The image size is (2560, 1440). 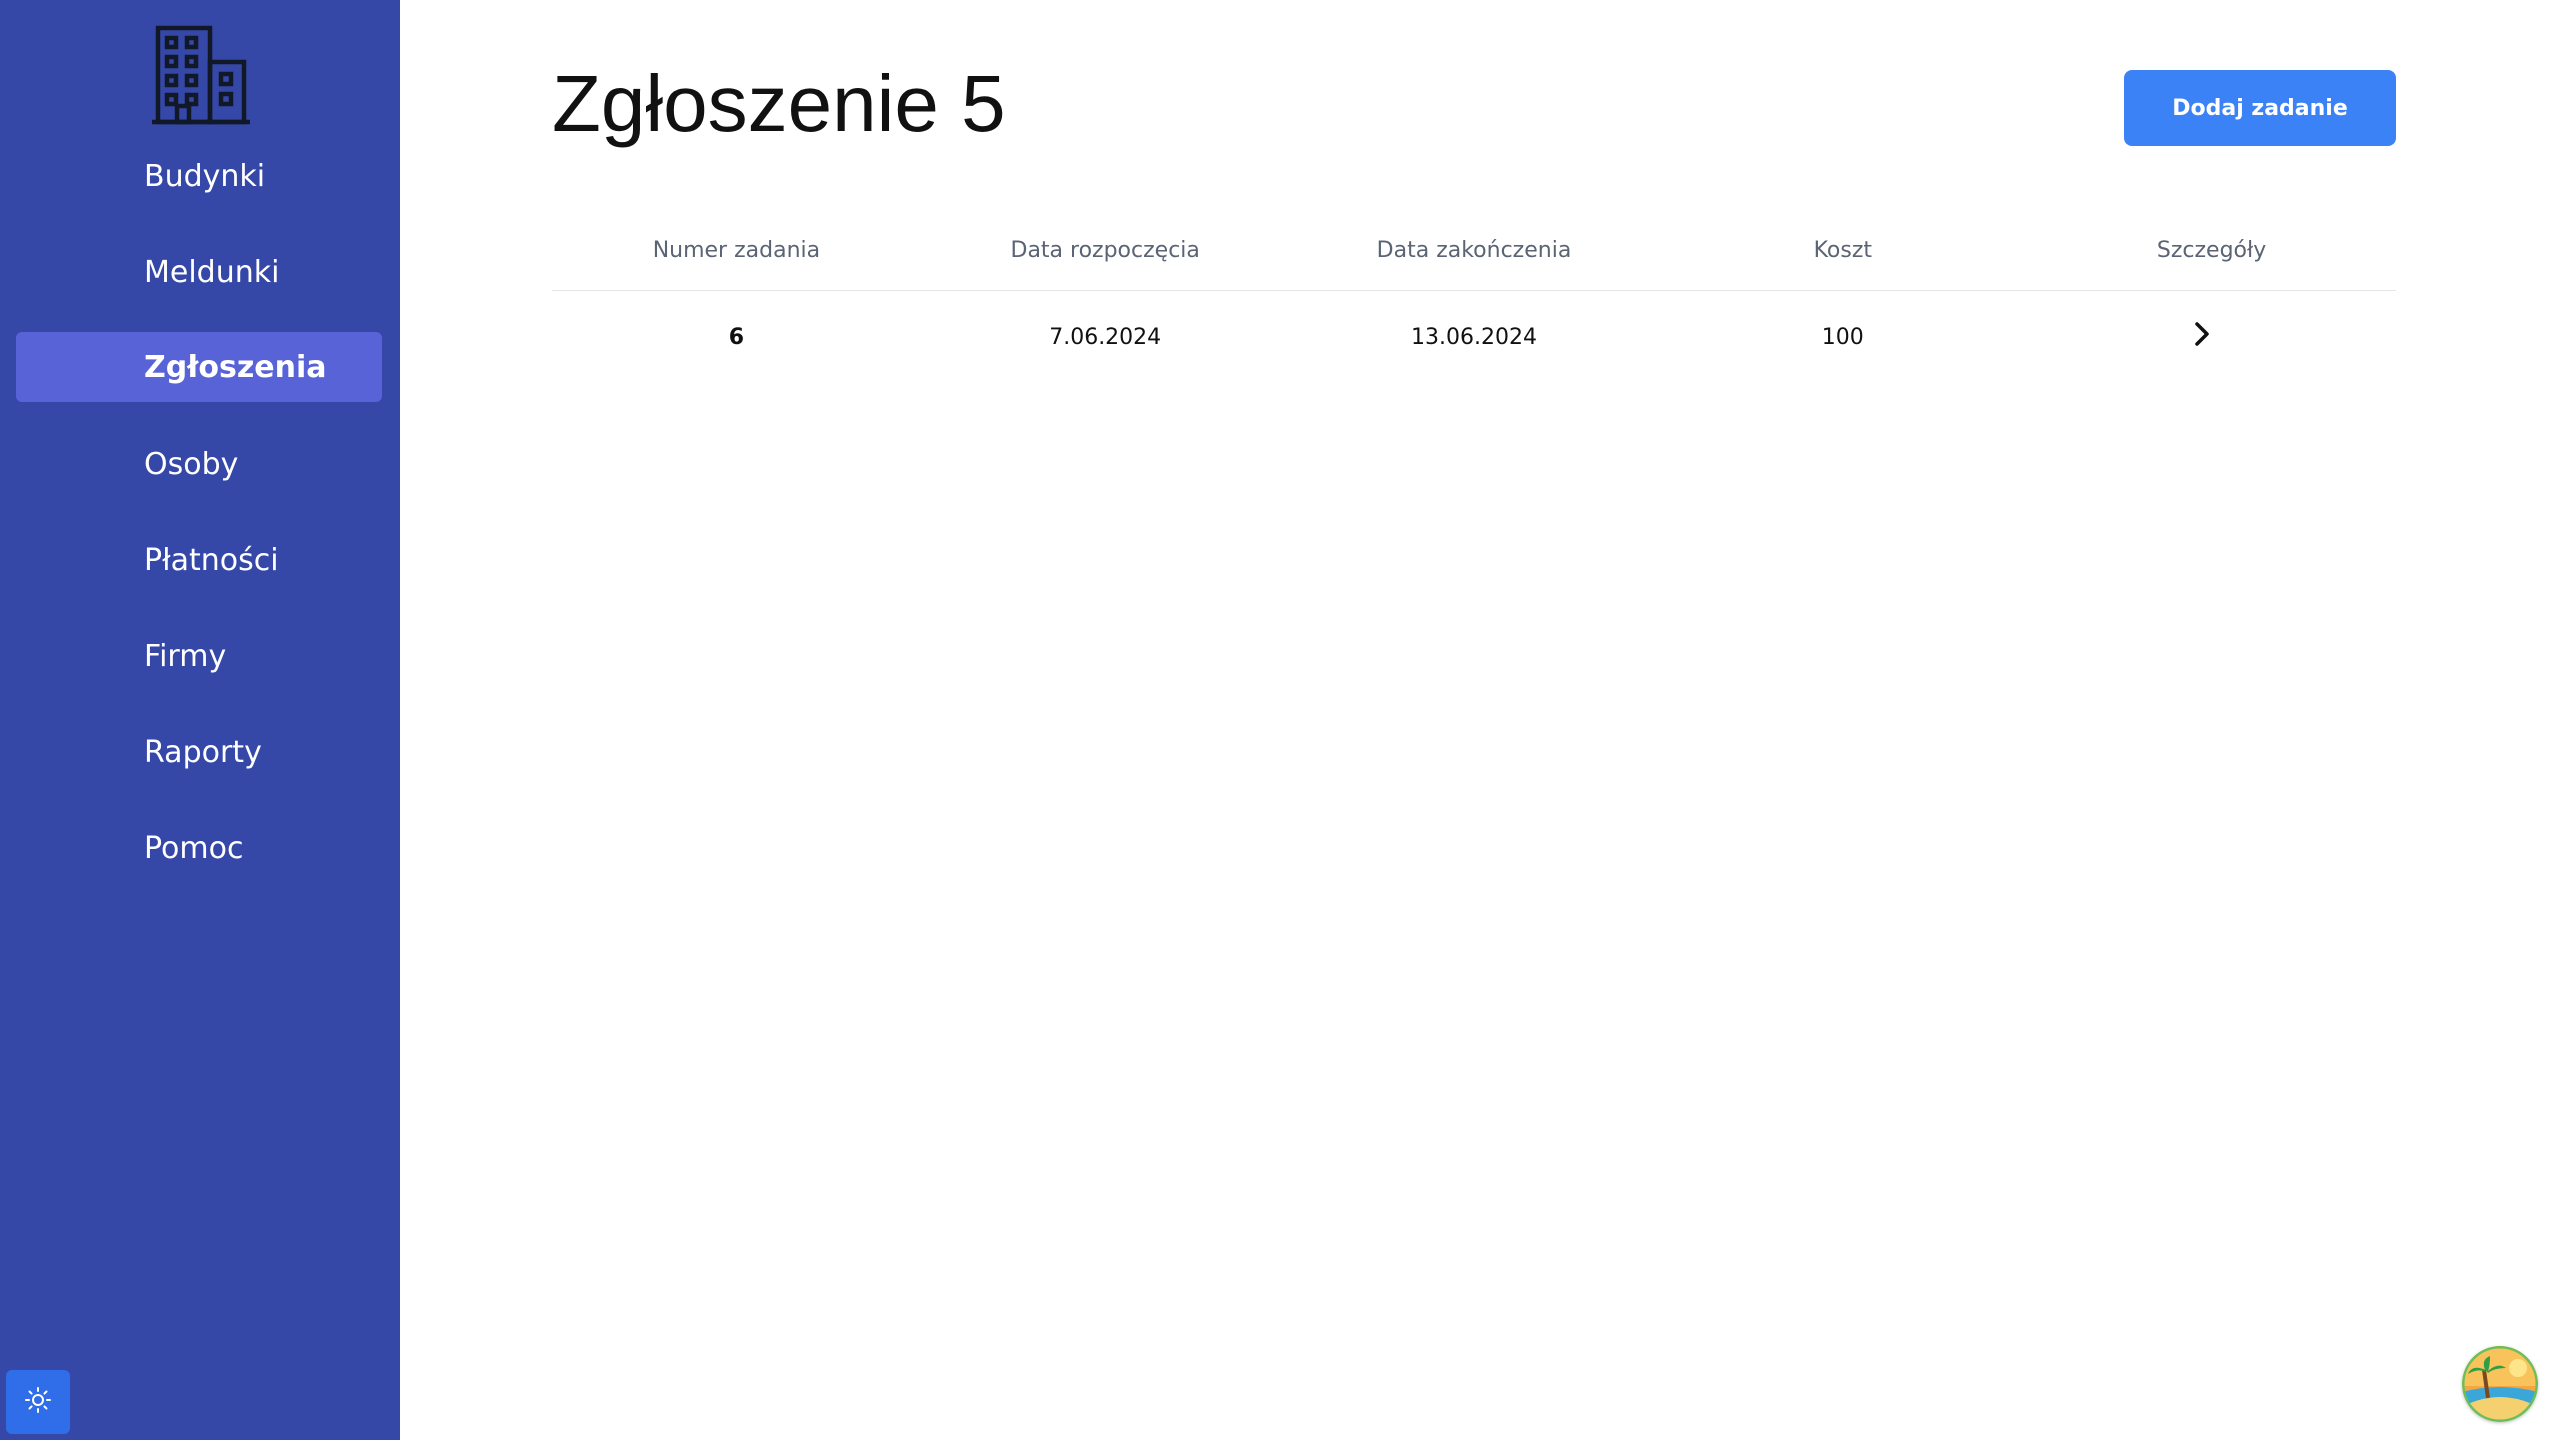 I want to click on cost-cell: 100, so click(x=1842, y=337).